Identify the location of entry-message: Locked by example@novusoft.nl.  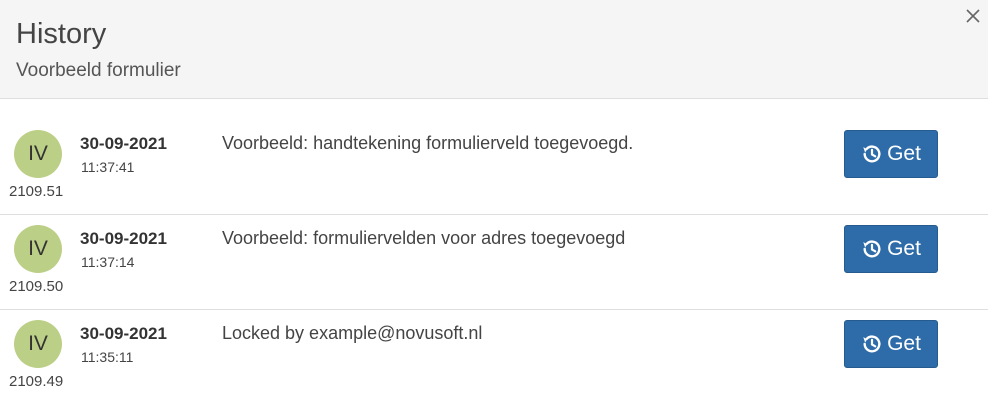
(352, 333).